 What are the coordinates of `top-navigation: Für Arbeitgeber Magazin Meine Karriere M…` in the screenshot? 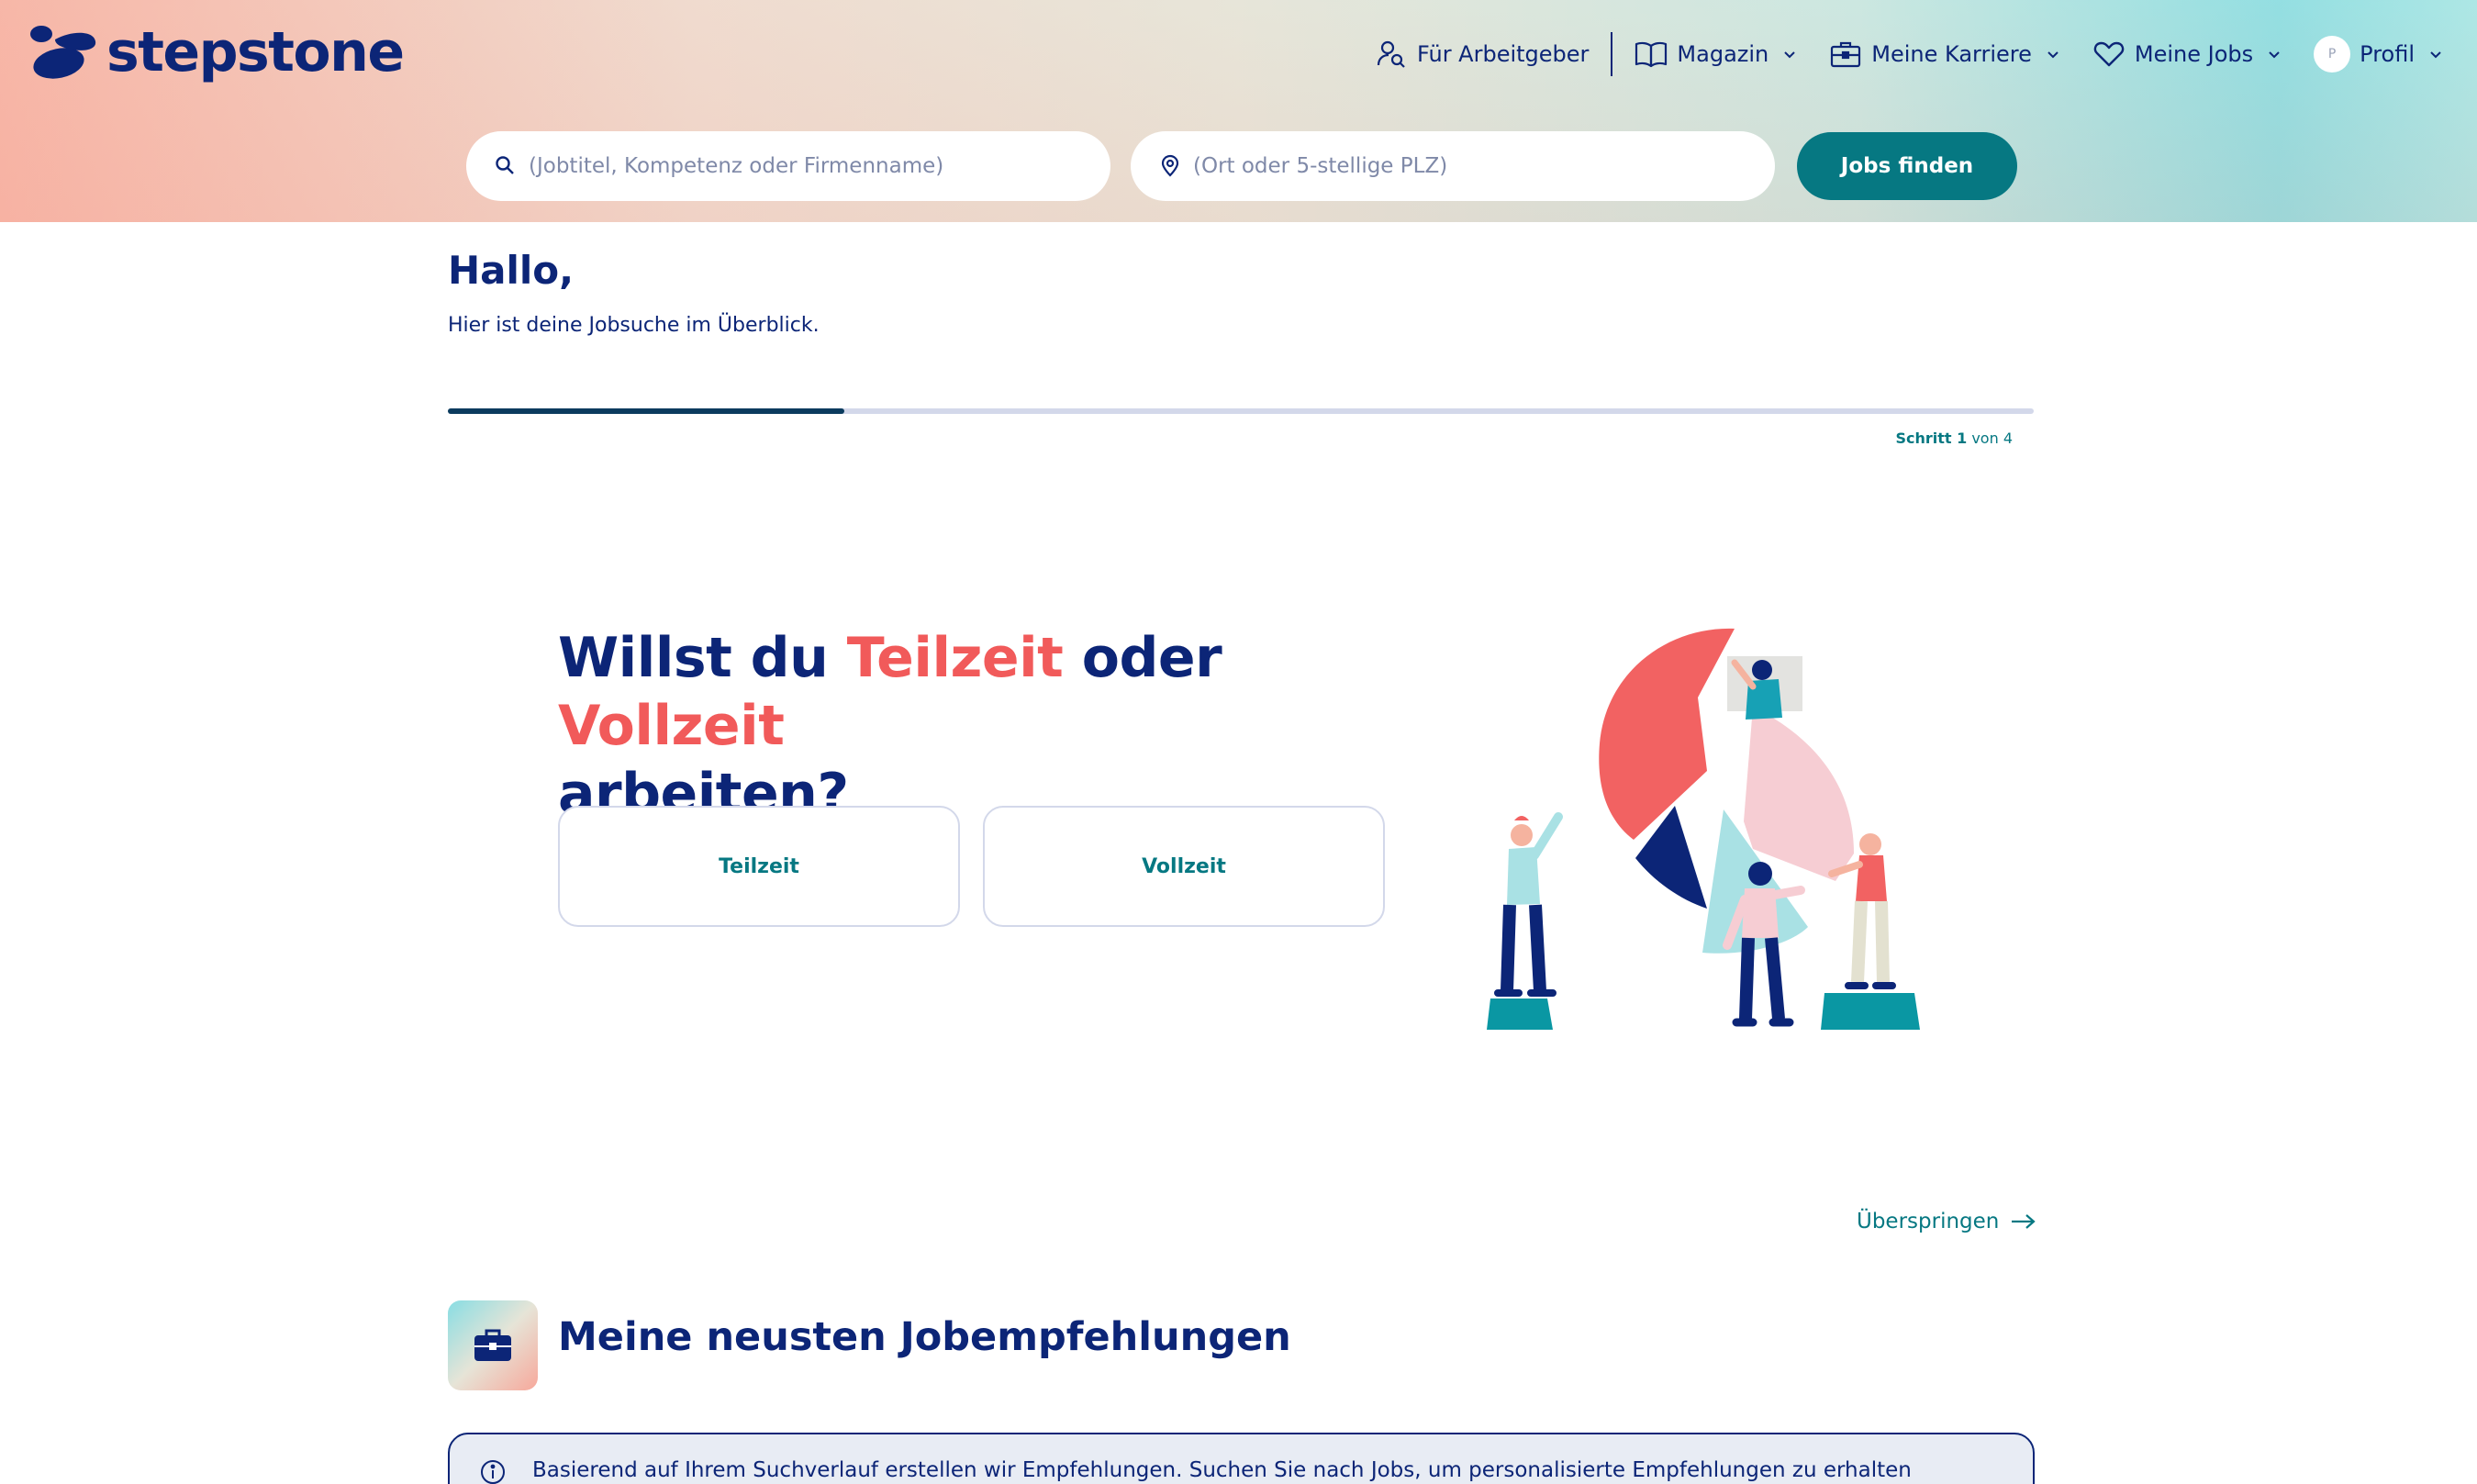 It's located at (1910, 54).